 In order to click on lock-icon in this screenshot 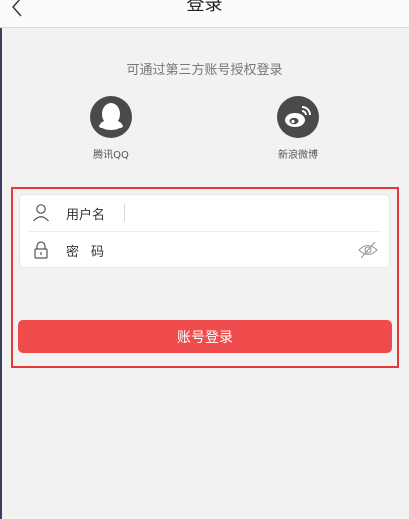, I will do `click(41, 250)`.